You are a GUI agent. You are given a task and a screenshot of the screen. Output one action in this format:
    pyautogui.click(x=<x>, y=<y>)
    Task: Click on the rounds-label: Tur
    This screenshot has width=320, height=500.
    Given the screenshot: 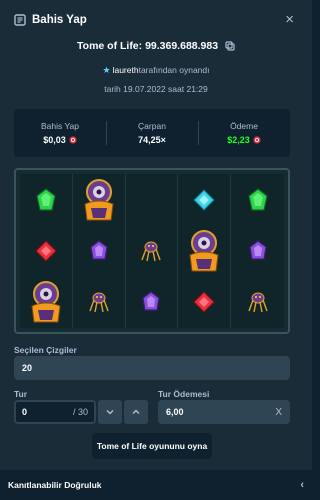 What is the action you would take?
    pyautogui.click(x=21, y=394)
    